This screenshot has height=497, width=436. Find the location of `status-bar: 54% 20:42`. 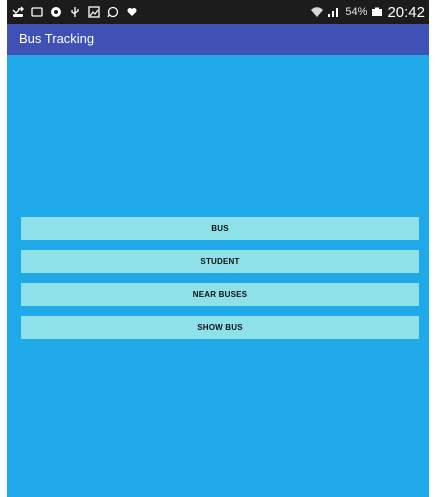

status-bar: 54% 20:42 is located at coordinates (218, 12).